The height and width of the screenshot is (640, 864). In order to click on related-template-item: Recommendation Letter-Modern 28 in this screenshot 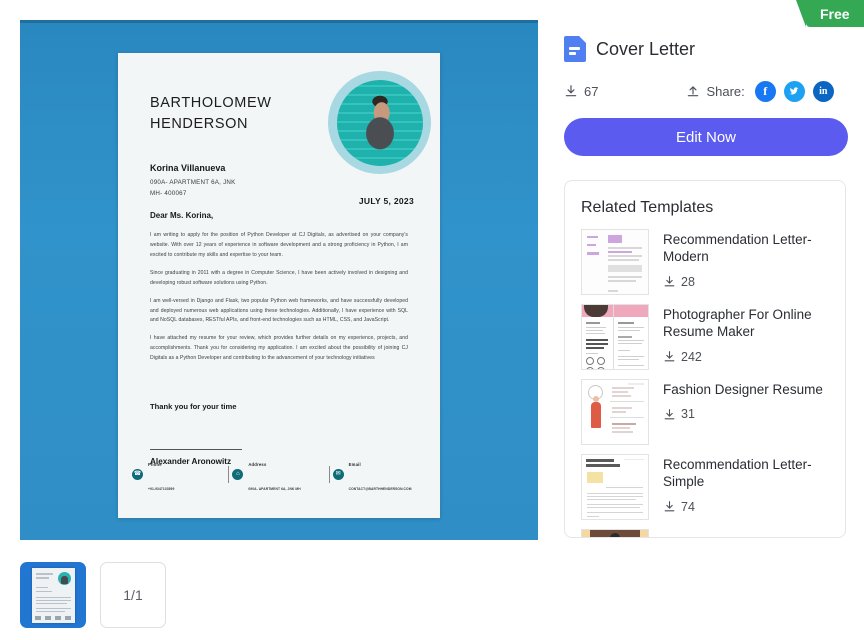, I will do `click(705, 262)`.